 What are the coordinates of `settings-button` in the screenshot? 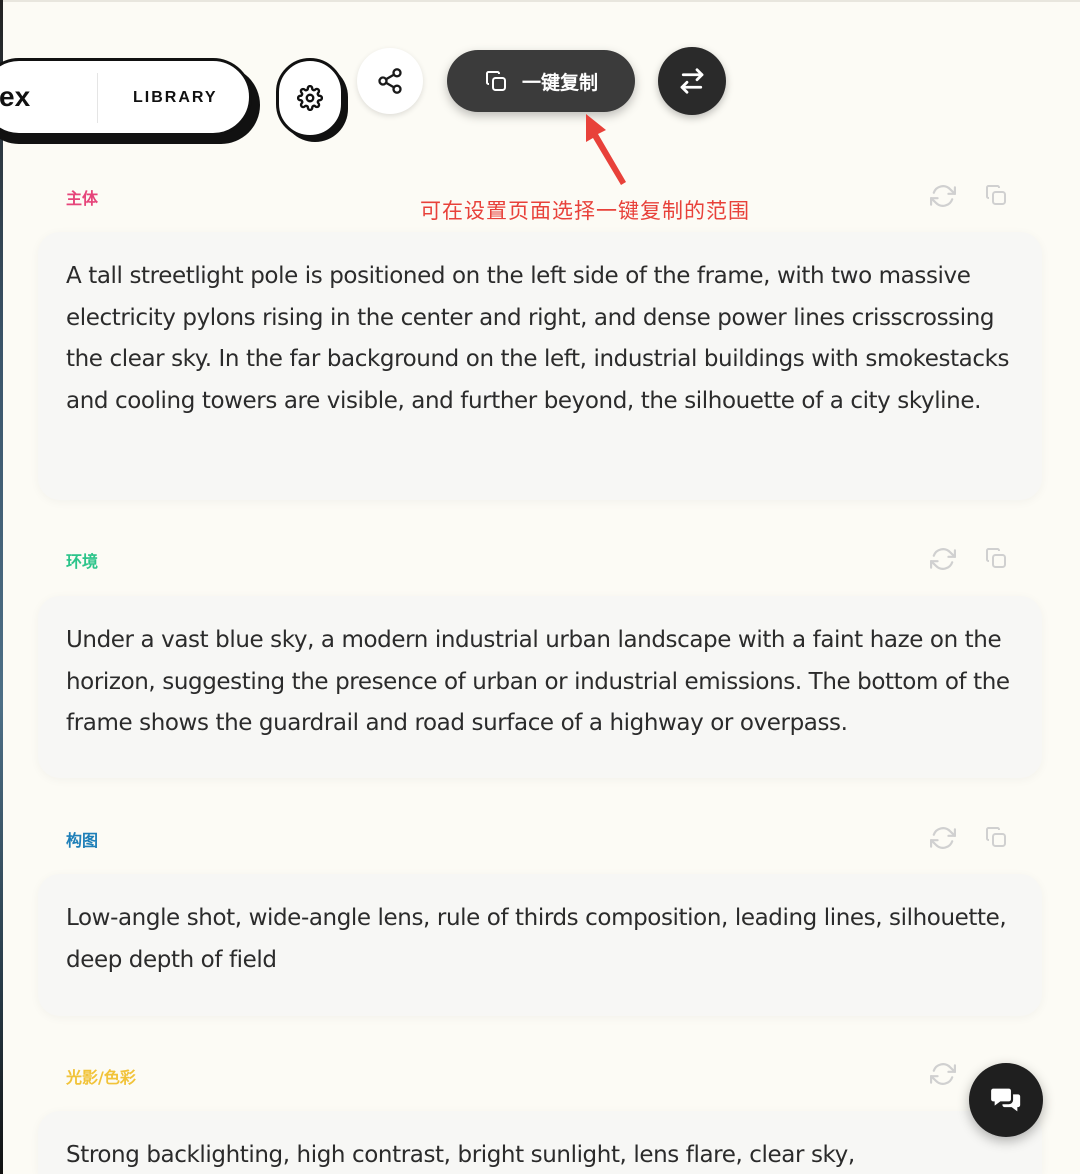 It's located at (310, 98).